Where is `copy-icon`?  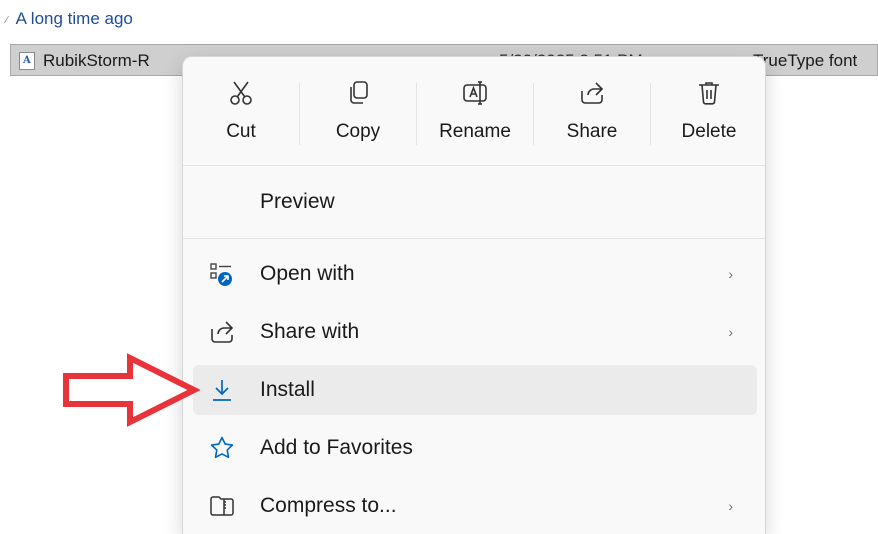
copy-icon is located at coordinates (359, 92).